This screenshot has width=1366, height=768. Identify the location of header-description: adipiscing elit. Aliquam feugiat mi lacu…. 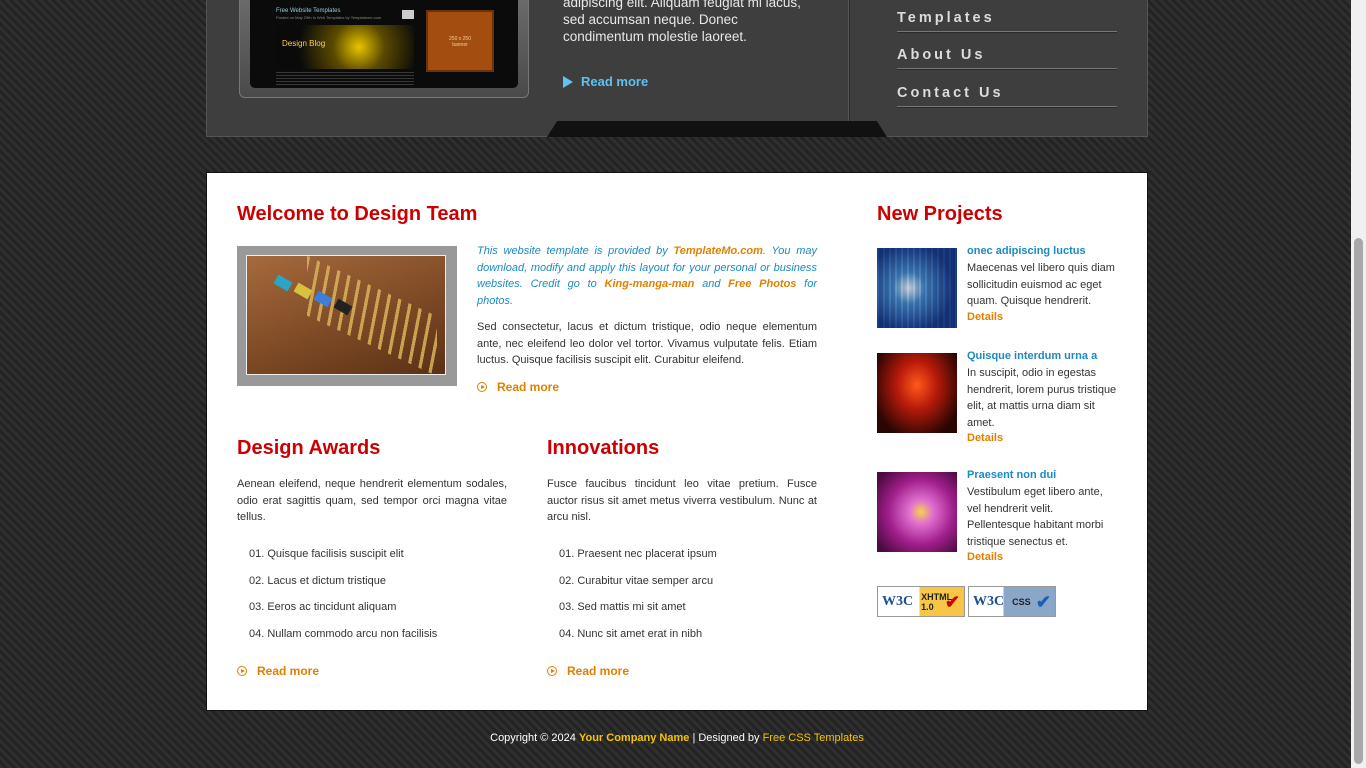
(682, 22).